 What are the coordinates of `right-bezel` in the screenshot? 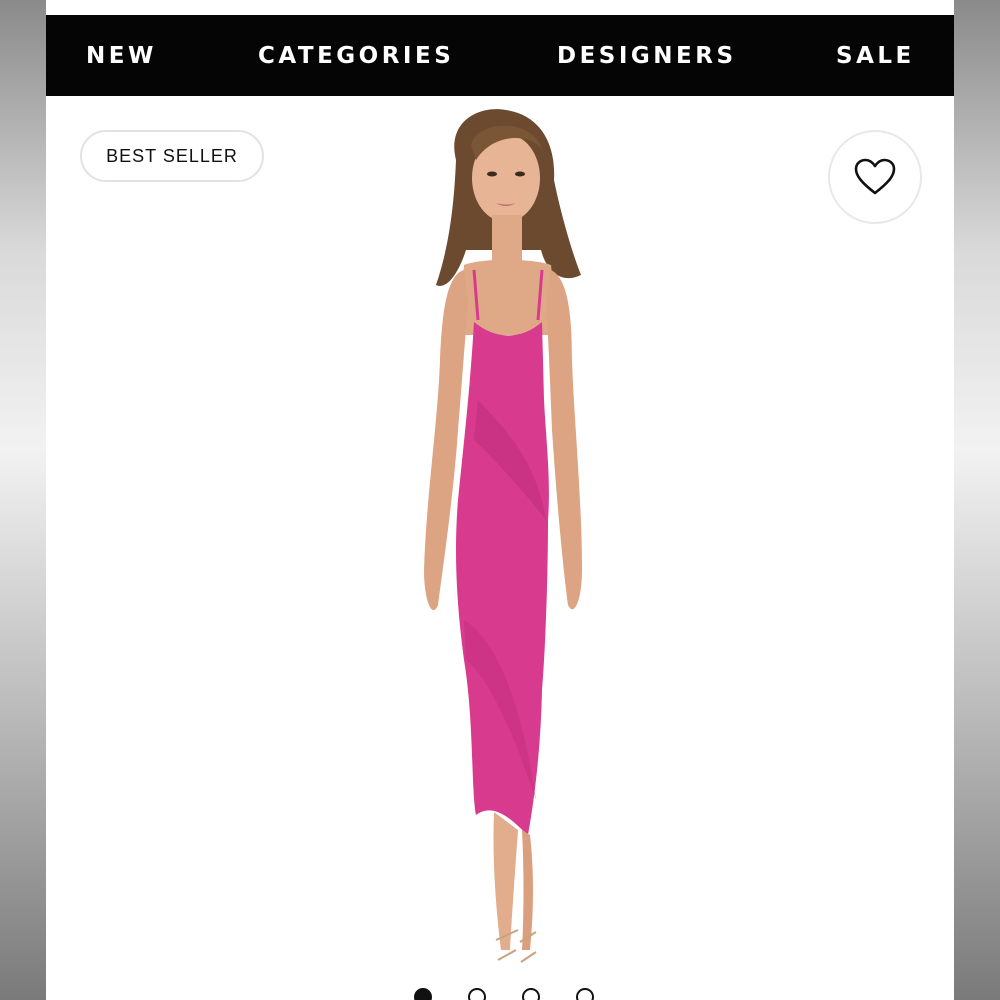 It's located at (977, 500).